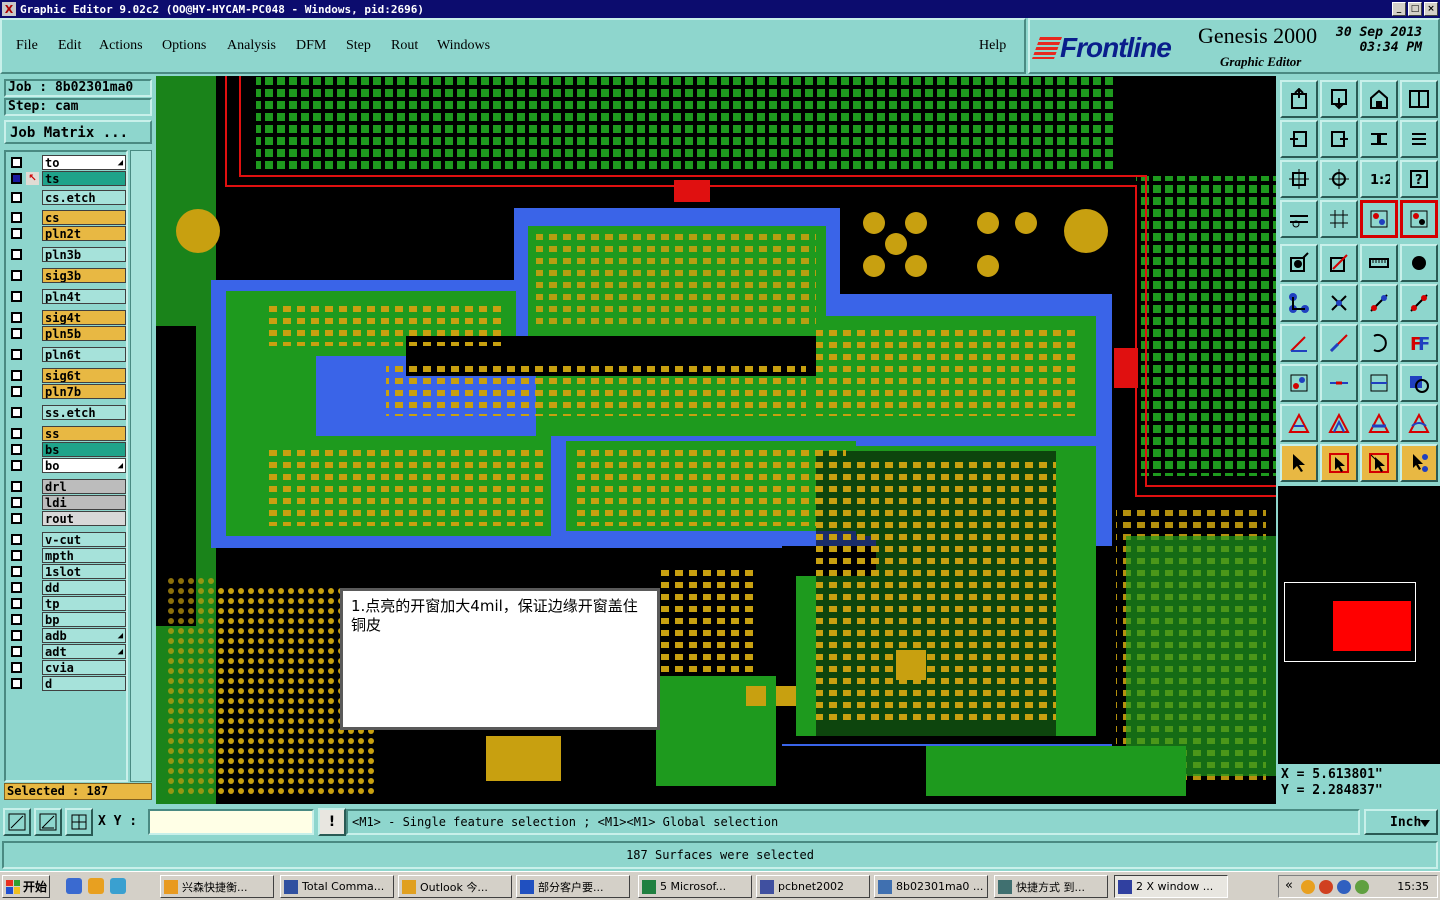 The image size is (1440, 900). I want to click on layer-row: ss.etch, so click(67, 412).